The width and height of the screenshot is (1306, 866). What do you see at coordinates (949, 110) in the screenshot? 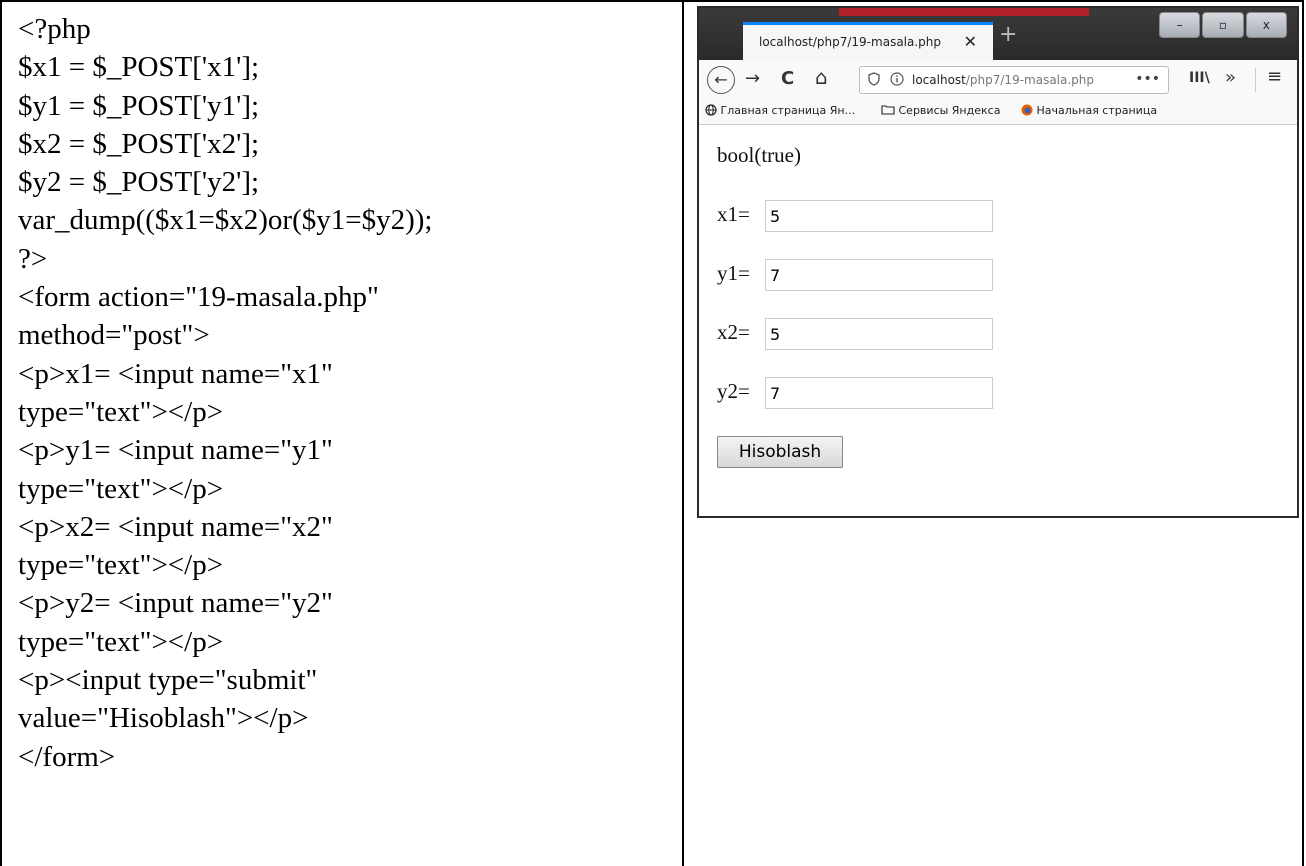
I see `bookmark-label: Сервисы Яндекса` at bounding box center [949, 110].